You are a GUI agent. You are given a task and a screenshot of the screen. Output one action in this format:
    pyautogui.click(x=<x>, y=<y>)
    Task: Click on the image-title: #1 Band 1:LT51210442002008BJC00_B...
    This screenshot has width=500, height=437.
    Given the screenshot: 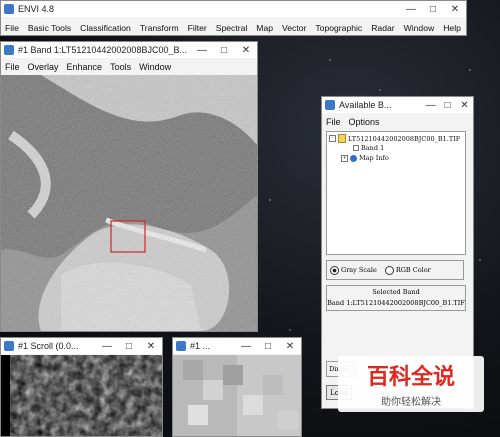 What is the action you would take?
    pyautogui.click(x=102, y=50)
    